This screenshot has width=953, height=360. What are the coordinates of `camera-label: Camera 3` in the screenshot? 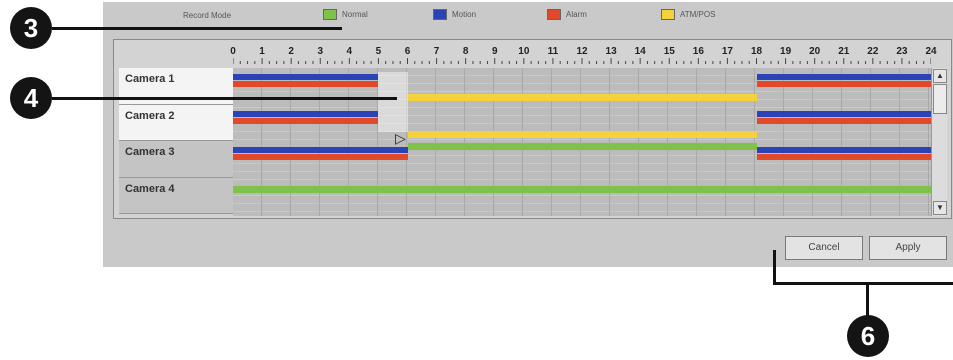 It's located at (176, 159).